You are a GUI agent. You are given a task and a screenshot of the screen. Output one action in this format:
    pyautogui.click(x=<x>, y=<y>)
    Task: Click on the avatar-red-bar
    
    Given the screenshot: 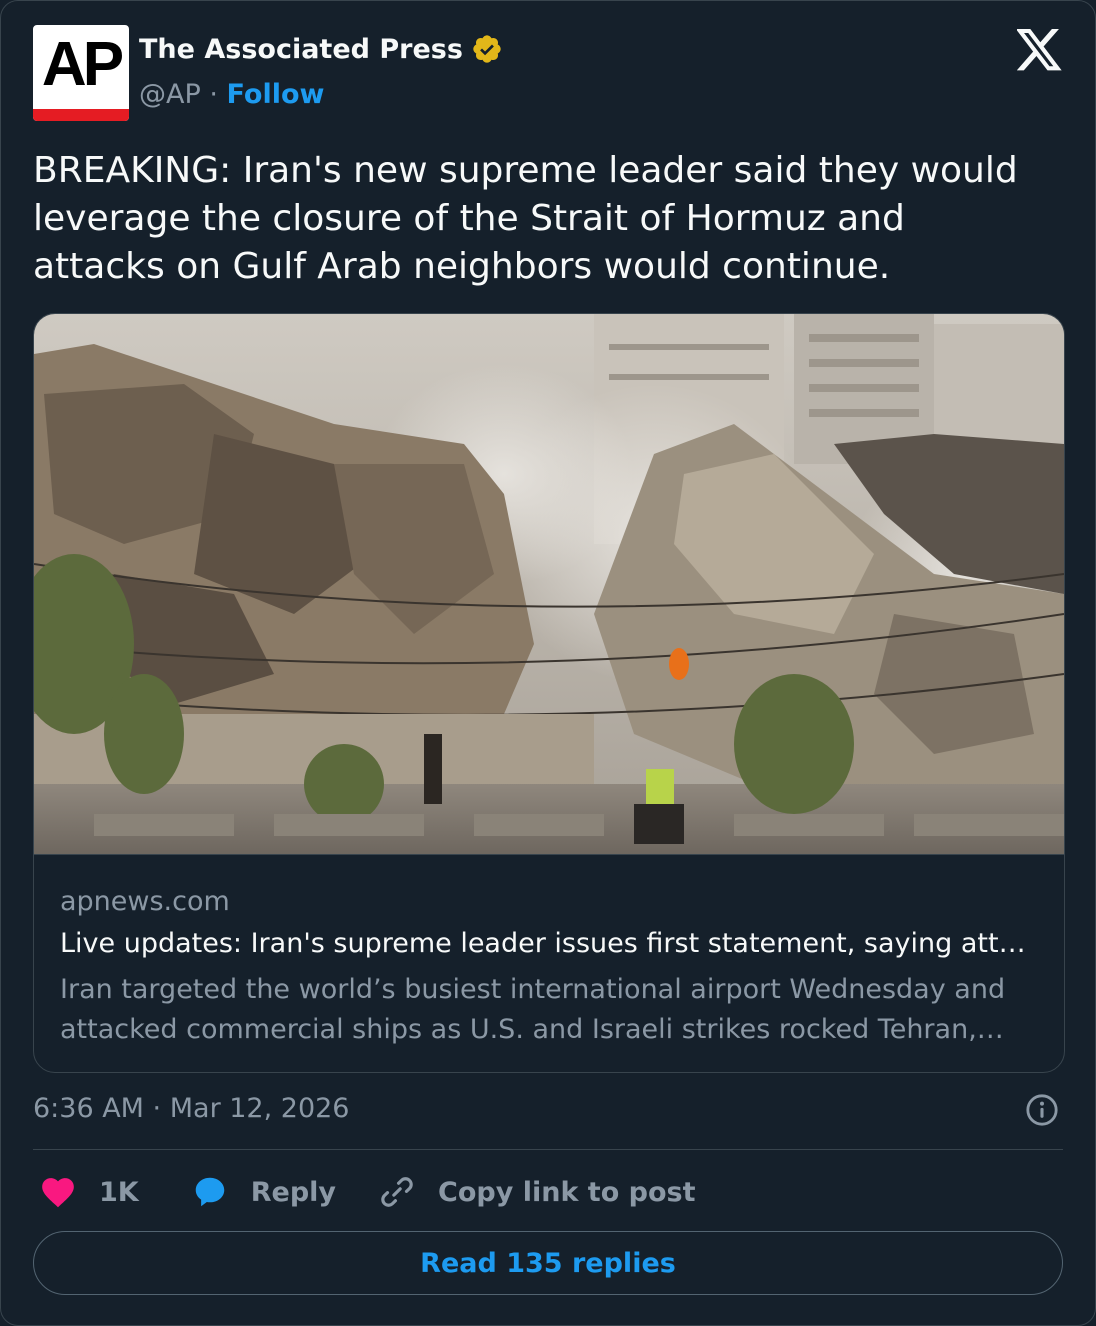 What is the action you would take?
    pyautogui.click(x=81, y=115)
    